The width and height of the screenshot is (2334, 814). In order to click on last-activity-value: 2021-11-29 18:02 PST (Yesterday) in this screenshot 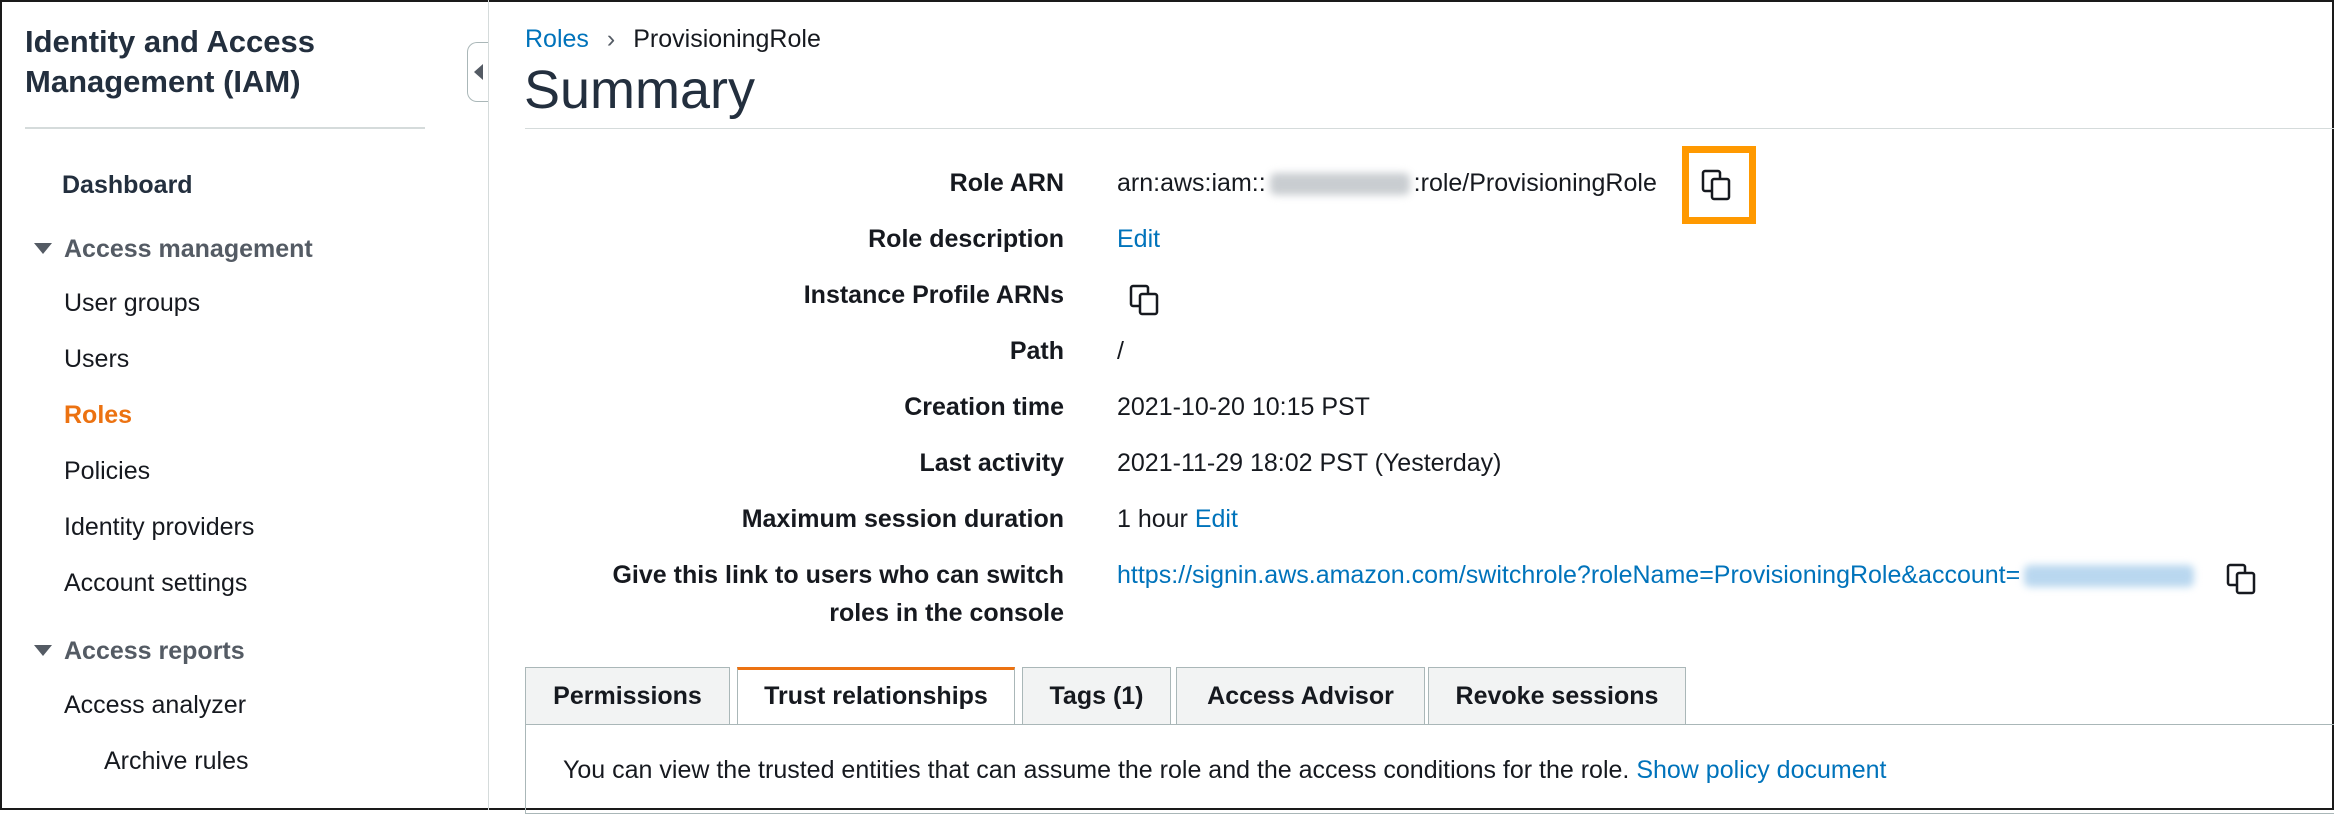, I will do `click(1309, 463)`.